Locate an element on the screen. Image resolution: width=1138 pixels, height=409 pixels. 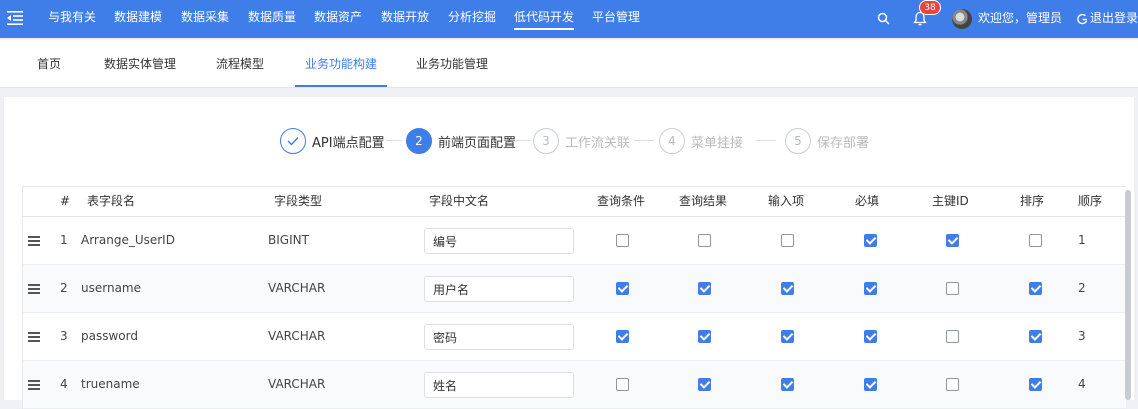
table-row: 1 Arrange_UserID BIGINT 1 is located at coordinates (574, 241).